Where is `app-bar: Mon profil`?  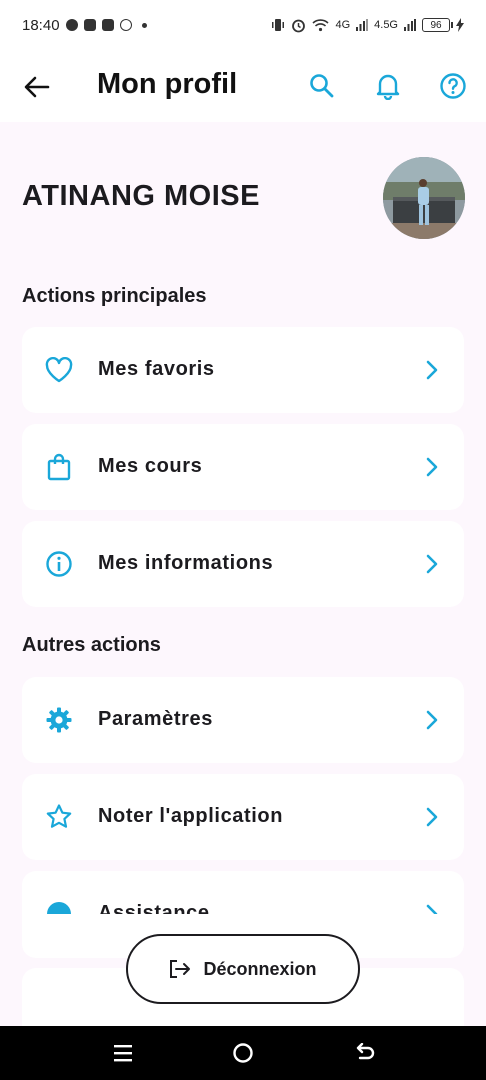
app-bar: Mon profil is located at coordinates (243, 86).